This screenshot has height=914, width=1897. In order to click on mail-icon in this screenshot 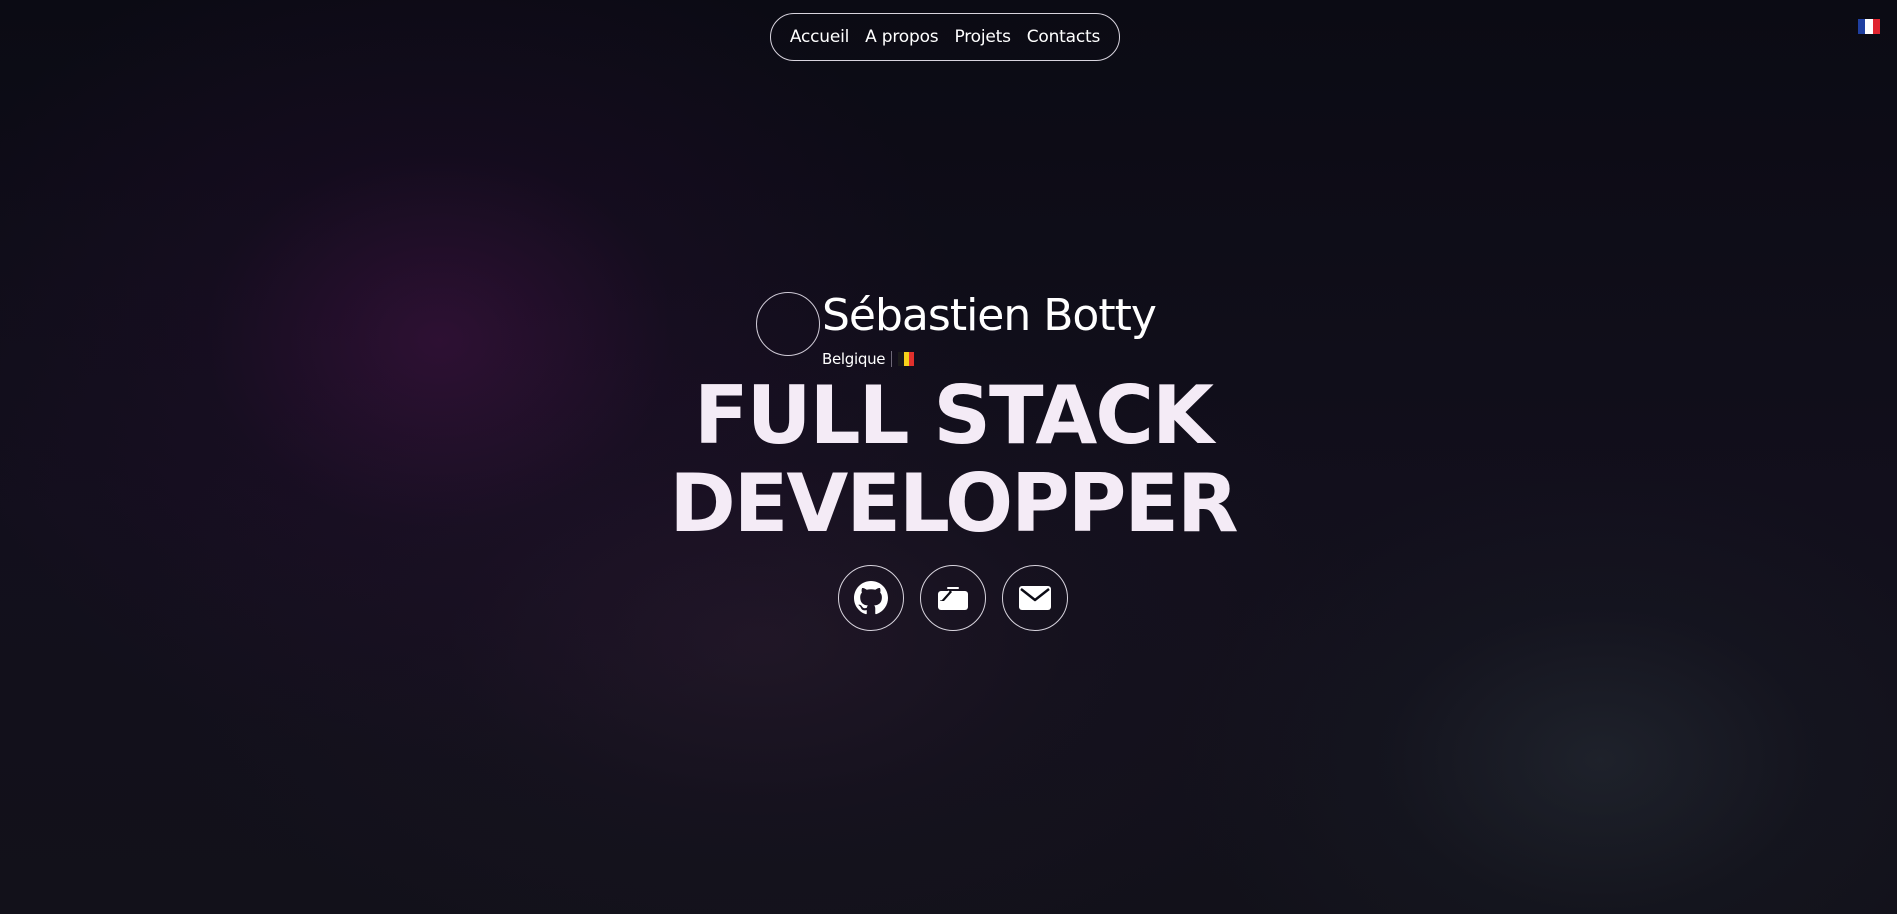, I will do `click(1035, 598)`.